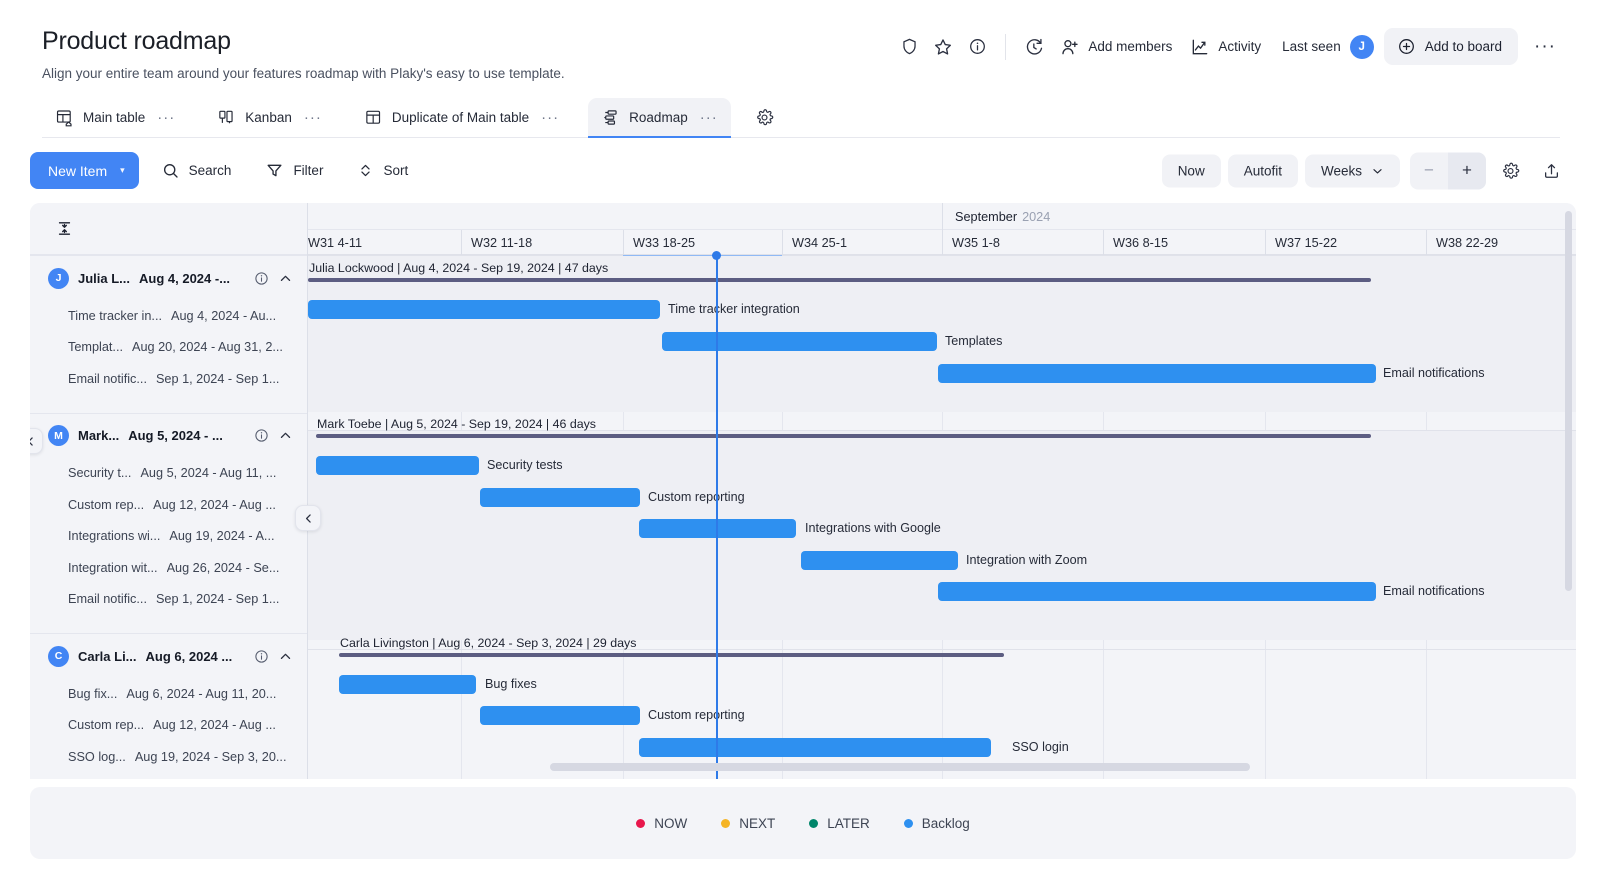  I want to click on tab-label: Duplicate of Main table, so click(460, 117).